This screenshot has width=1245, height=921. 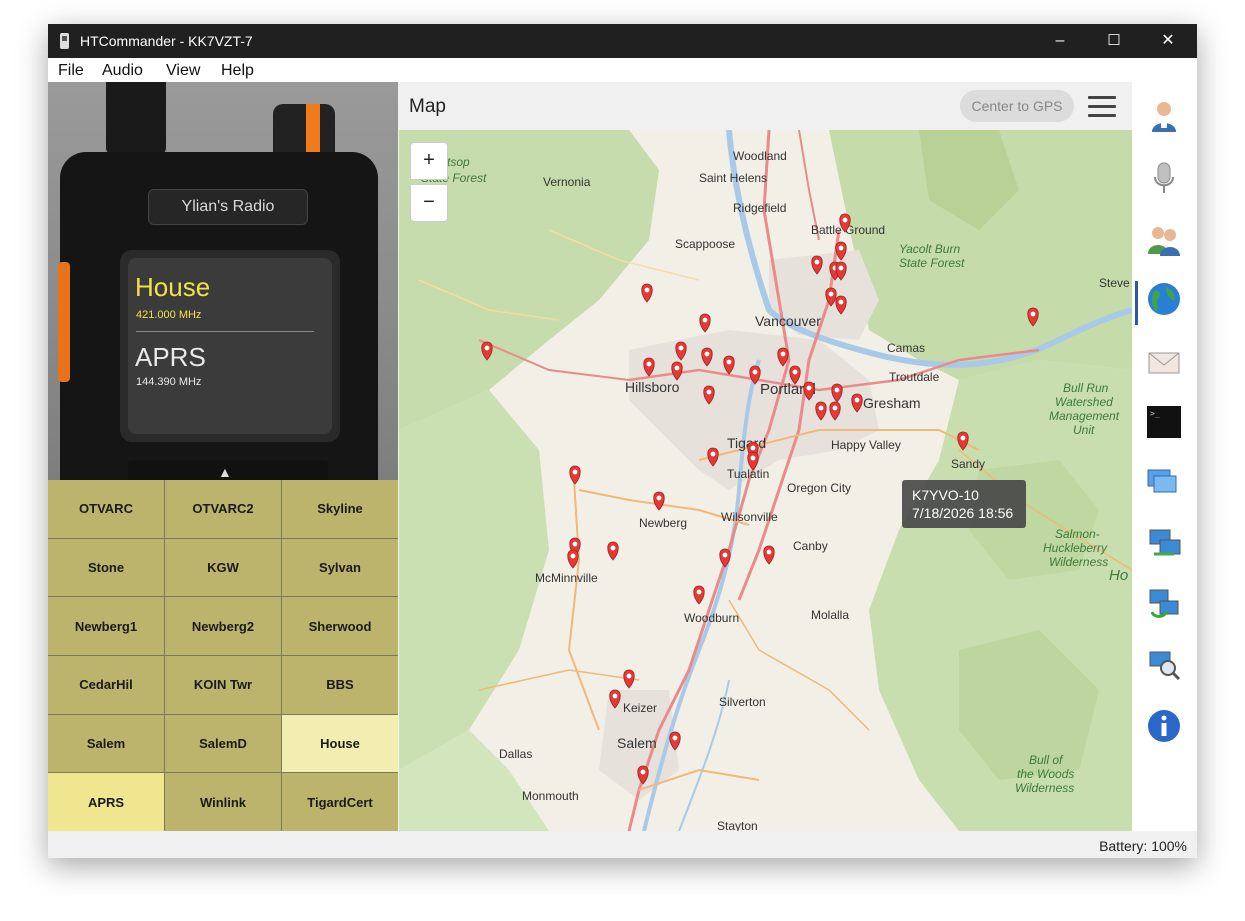 I want to click on place-label: Dallas, so click(x=515, y=754).